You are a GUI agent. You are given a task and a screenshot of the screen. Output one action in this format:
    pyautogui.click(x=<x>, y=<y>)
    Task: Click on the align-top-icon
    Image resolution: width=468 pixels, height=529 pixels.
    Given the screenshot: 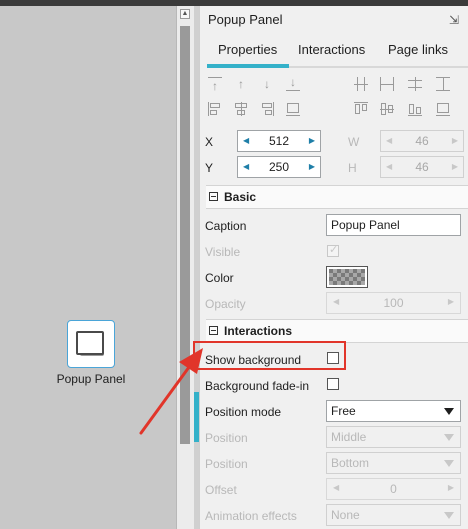 What is the action you would take?
    pyautogui.click(x=361, y=109)
    